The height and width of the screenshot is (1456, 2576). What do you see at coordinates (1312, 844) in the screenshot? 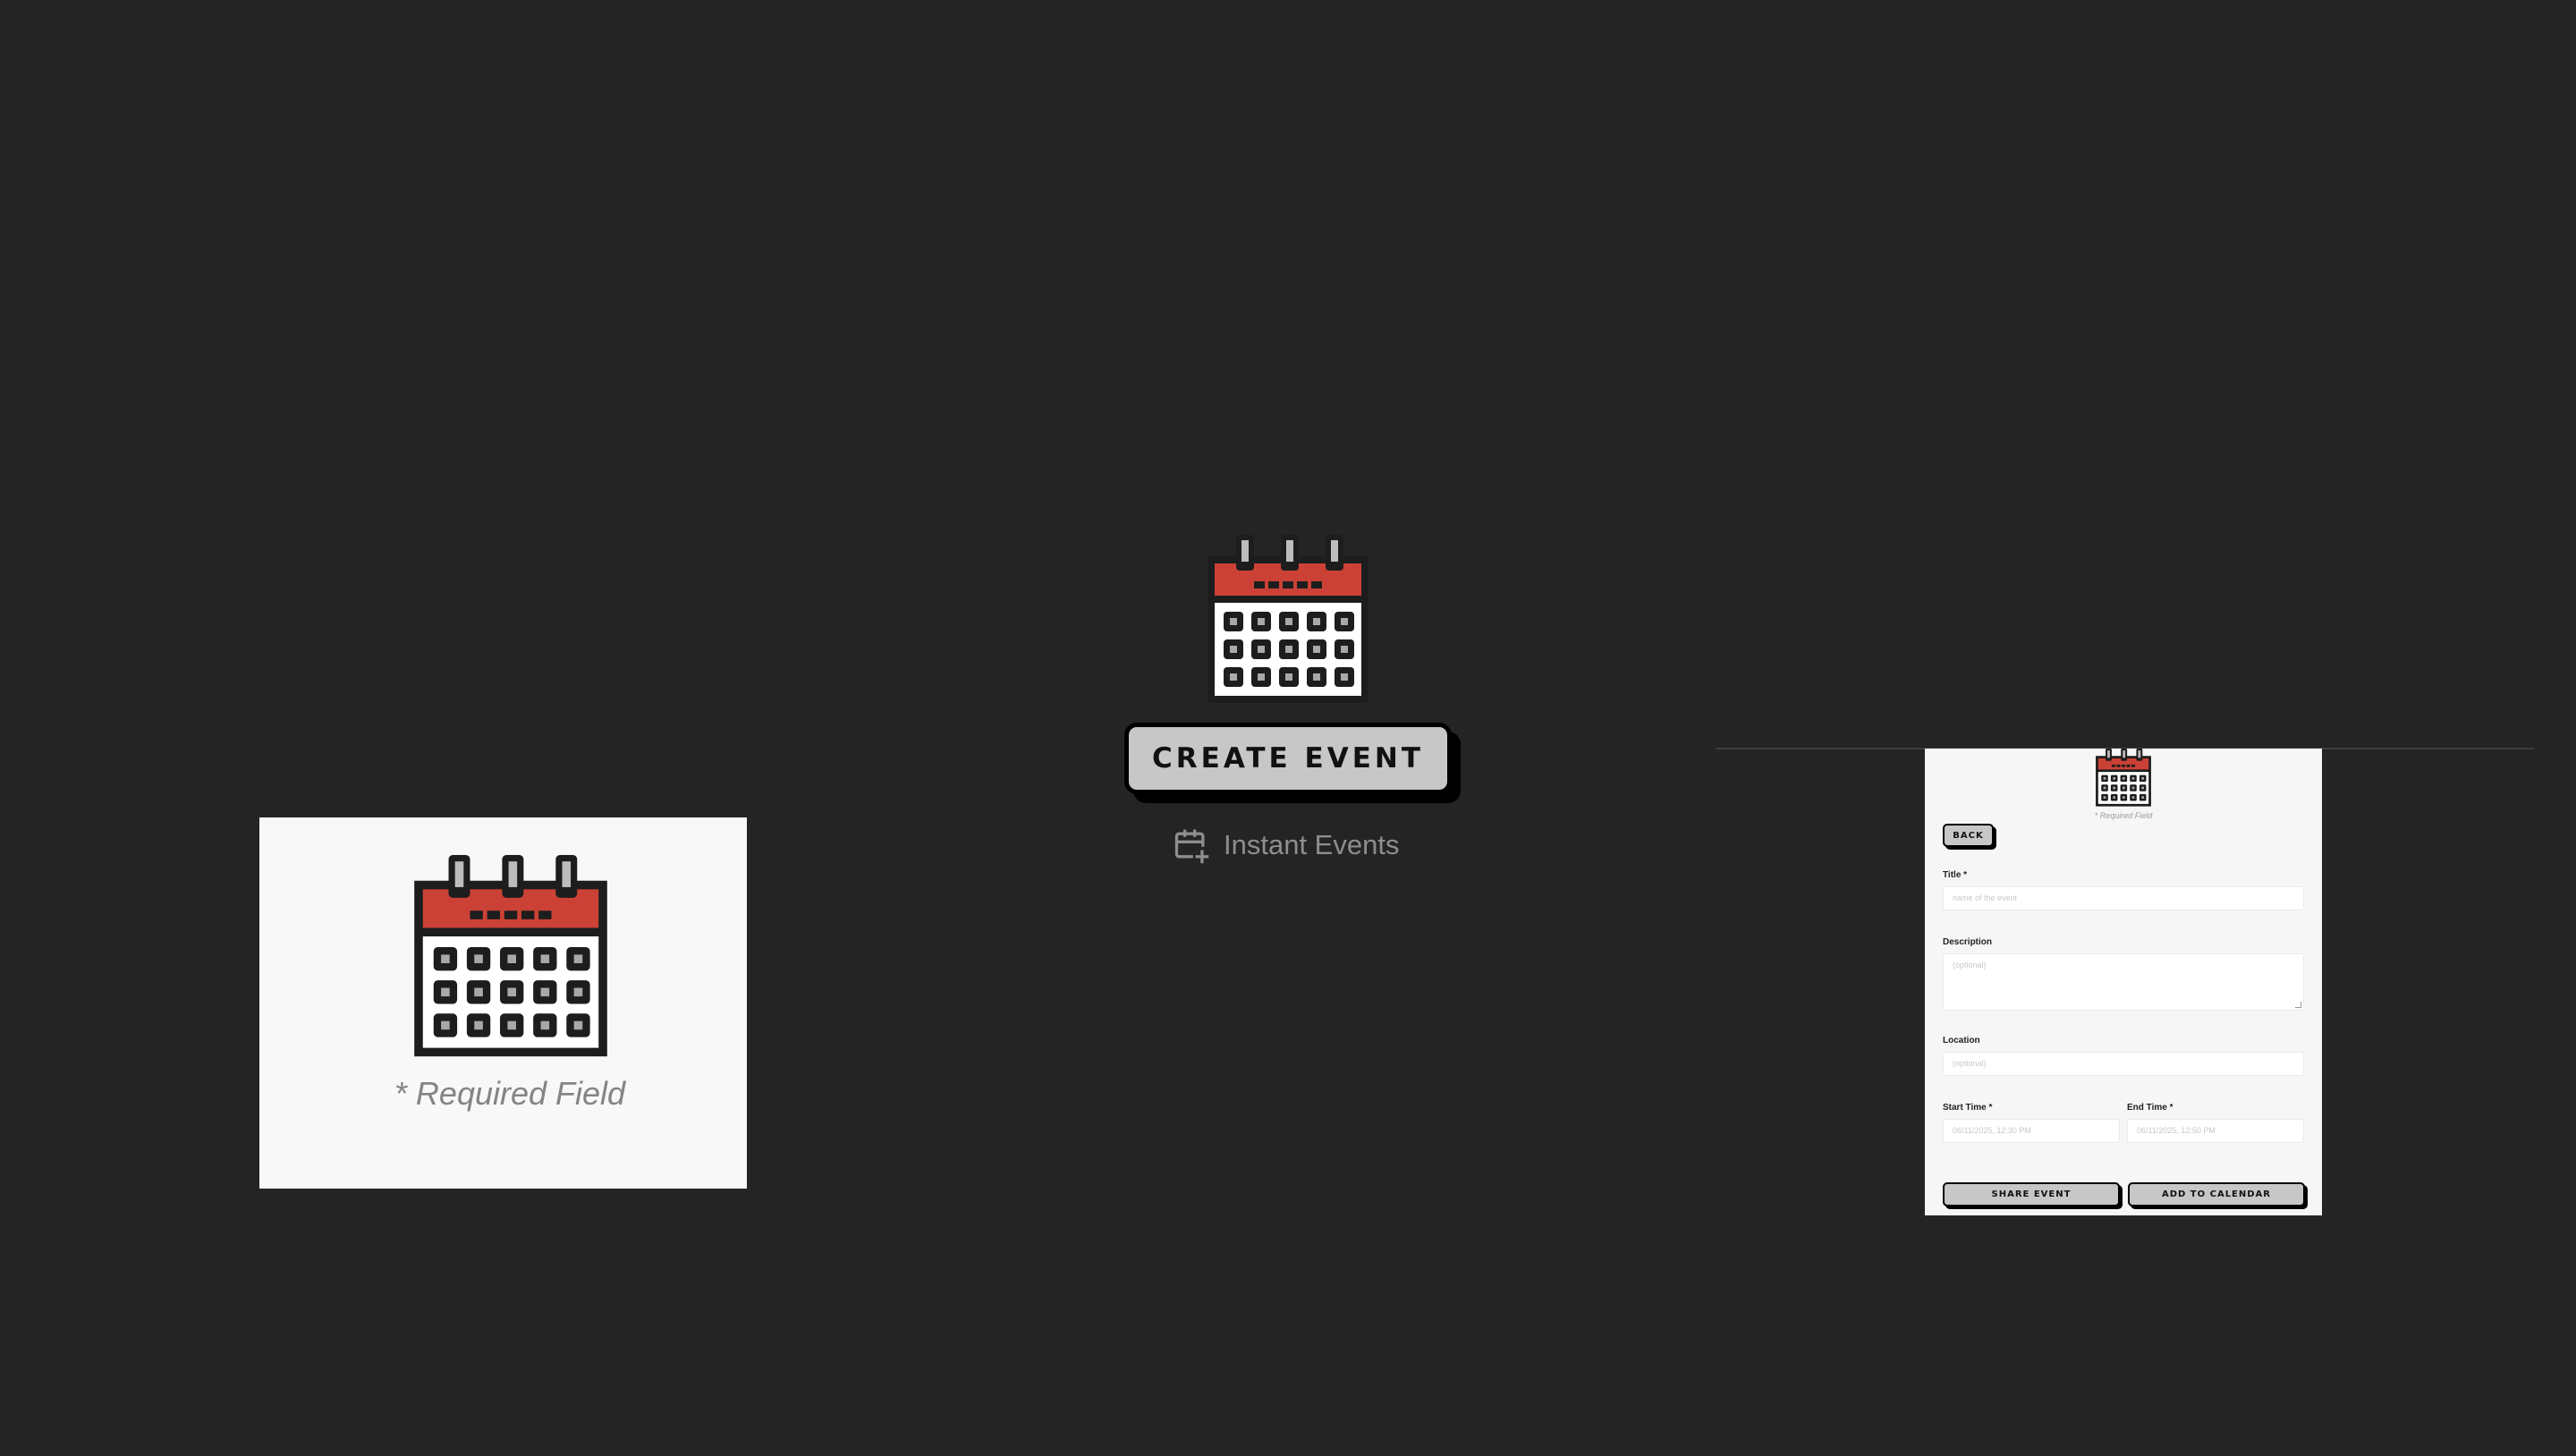
I see `instant-events-label: Instant Events` at bounding box center [1312, 844].